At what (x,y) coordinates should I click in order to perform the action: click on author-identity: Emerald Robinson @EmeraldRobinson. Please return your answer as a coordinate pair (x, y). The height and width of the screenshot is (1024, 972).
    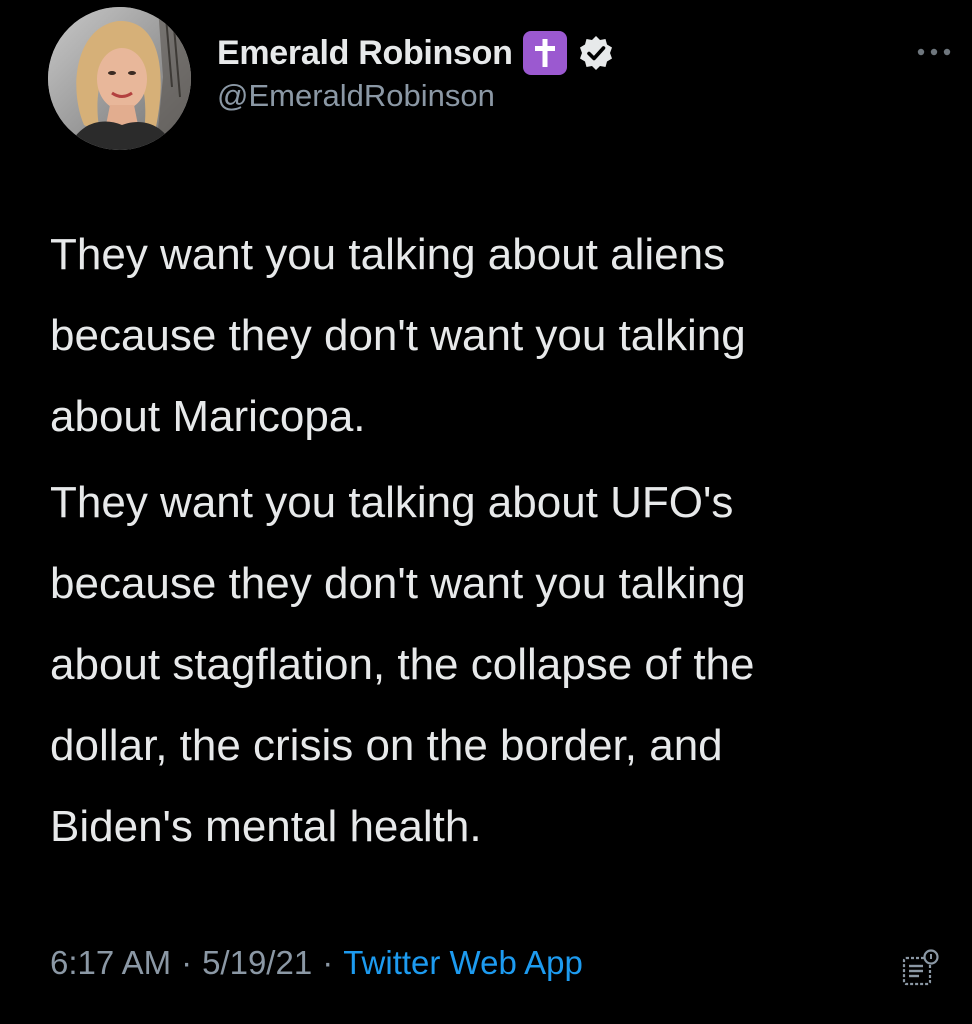
    Looking at the image, I should click on (416, 69).